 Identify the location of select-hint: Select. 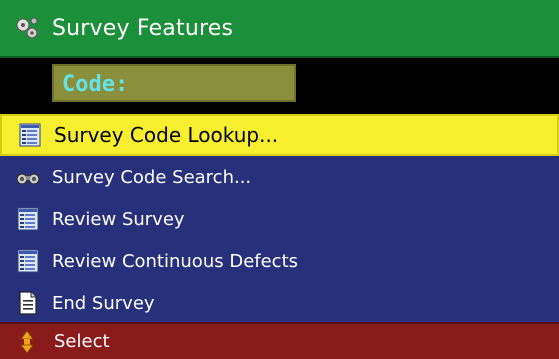
(82, 341).